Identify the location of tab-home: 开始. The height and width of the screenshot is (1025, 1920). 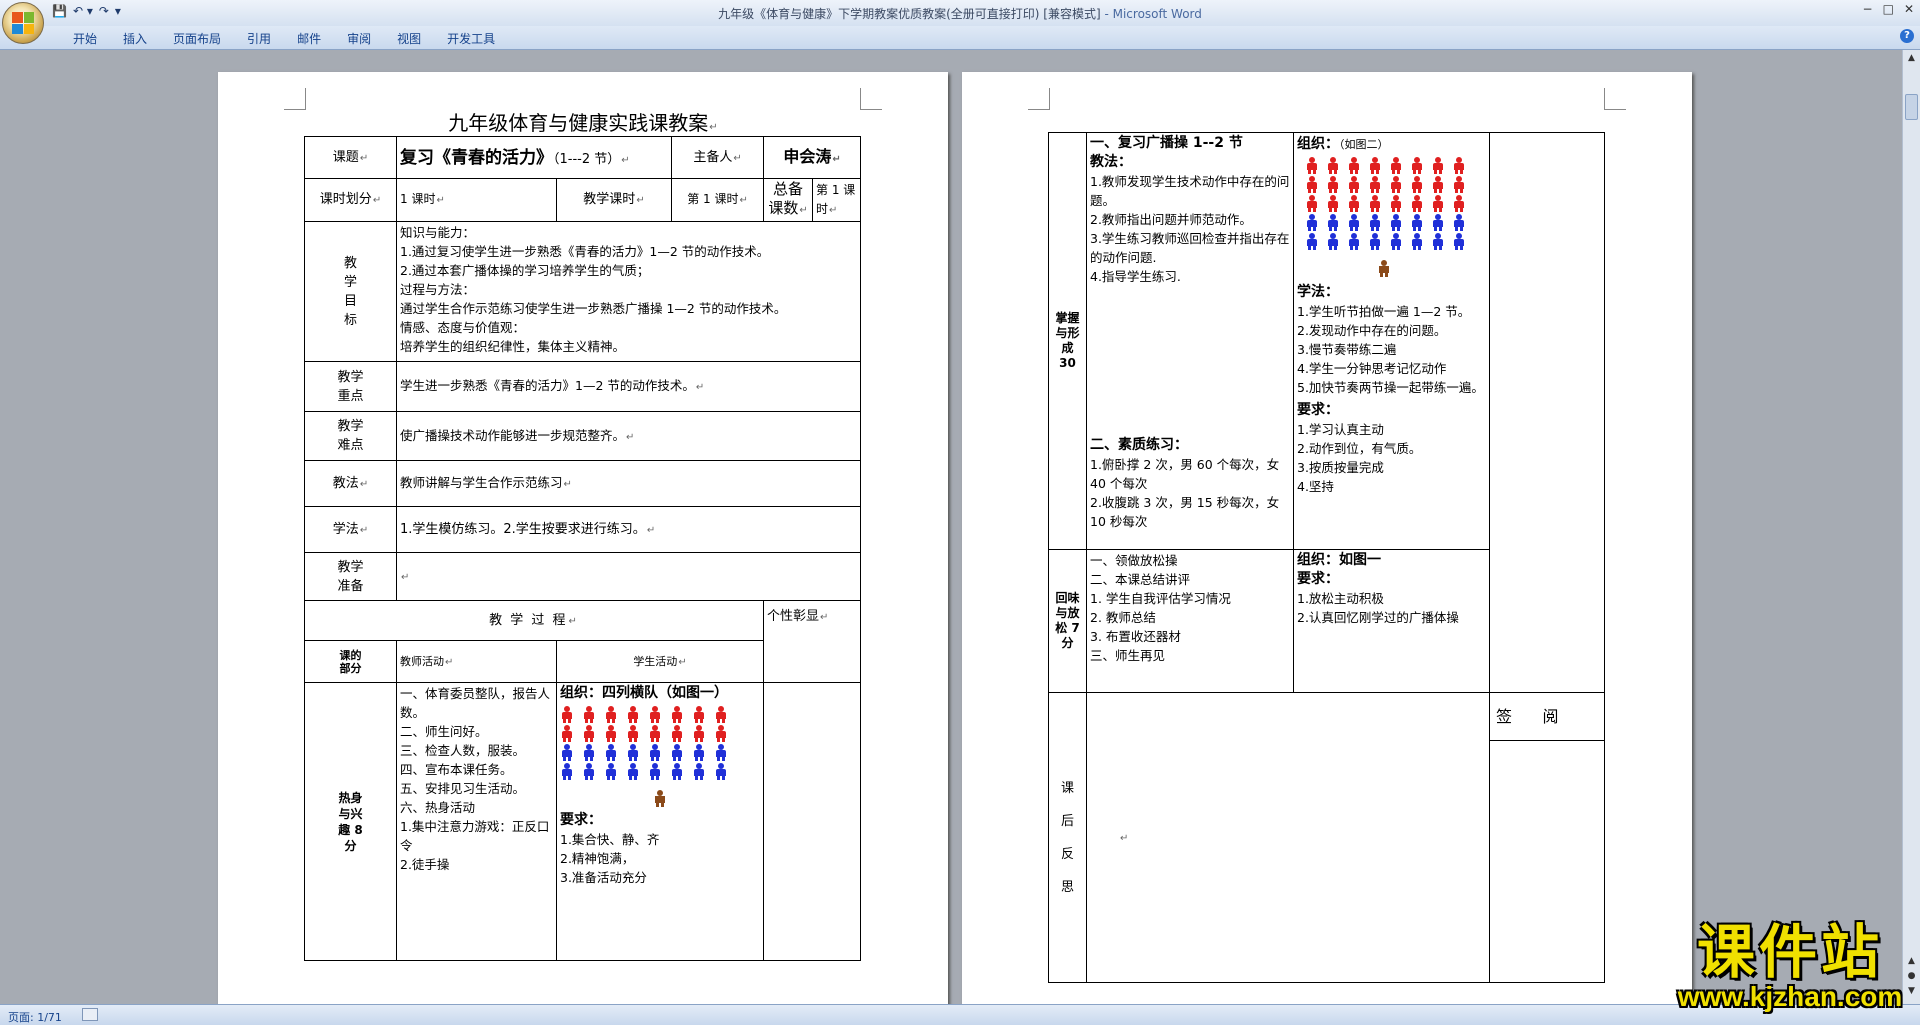
(85, 39).